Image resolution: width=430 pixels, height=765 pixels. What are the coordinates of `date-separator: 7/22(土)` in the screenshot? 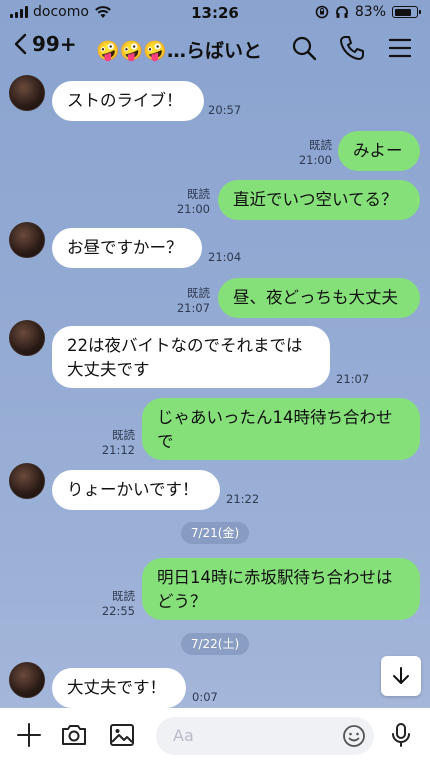 It's located at (215, 644).